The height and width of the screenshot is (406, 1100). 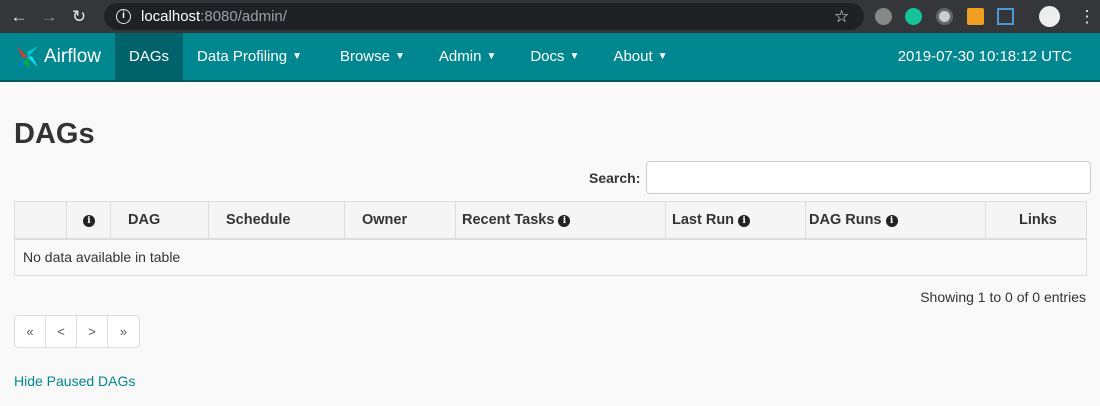 I want to click on grammarly-icon, so click(x=913, y=16).